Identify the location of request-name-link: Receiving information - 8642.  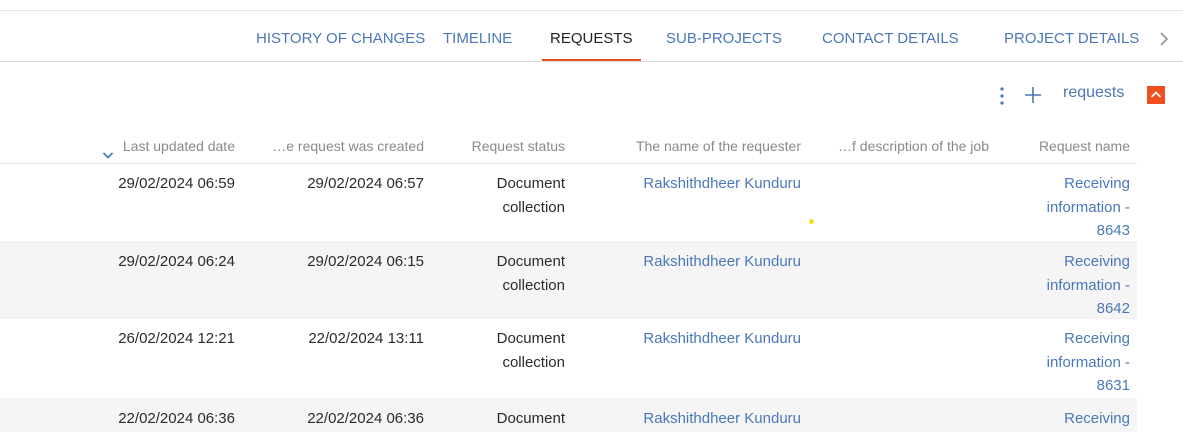
(1088, 285).